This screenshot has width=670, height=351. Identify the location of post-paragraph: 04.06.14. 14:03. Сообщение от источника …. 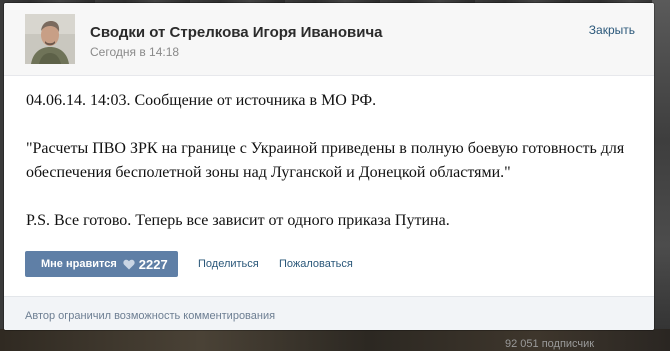
(201, 100).